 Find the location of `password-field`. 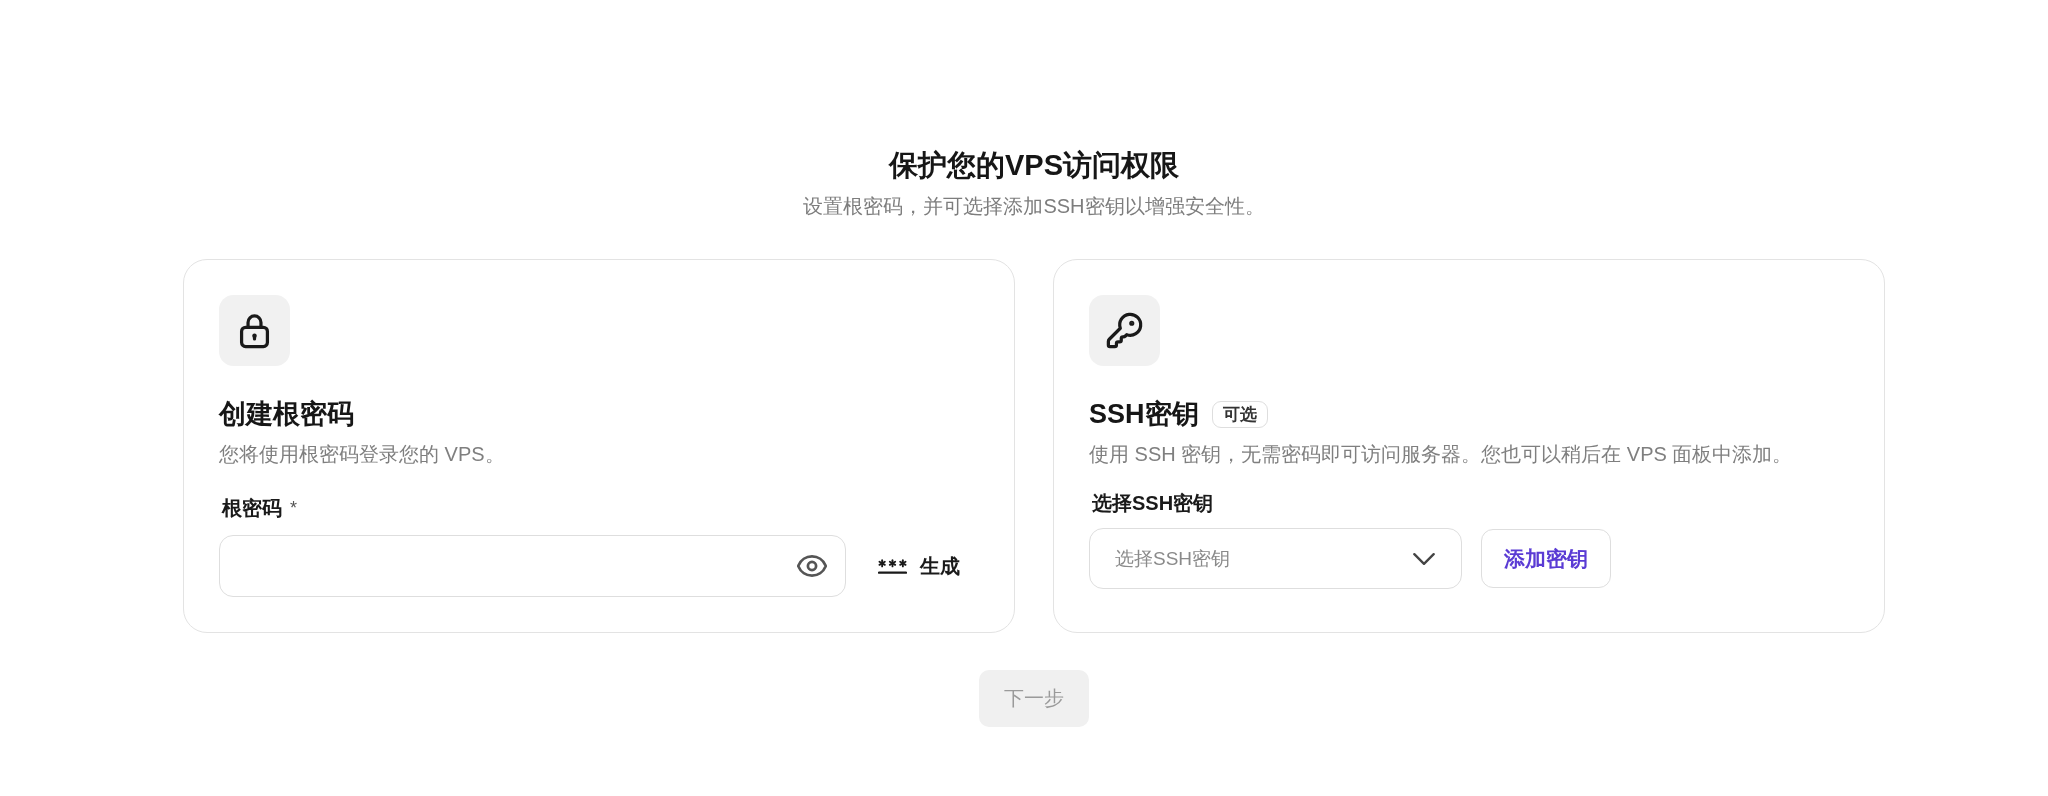

password-field is located at coordinates (532, 566).